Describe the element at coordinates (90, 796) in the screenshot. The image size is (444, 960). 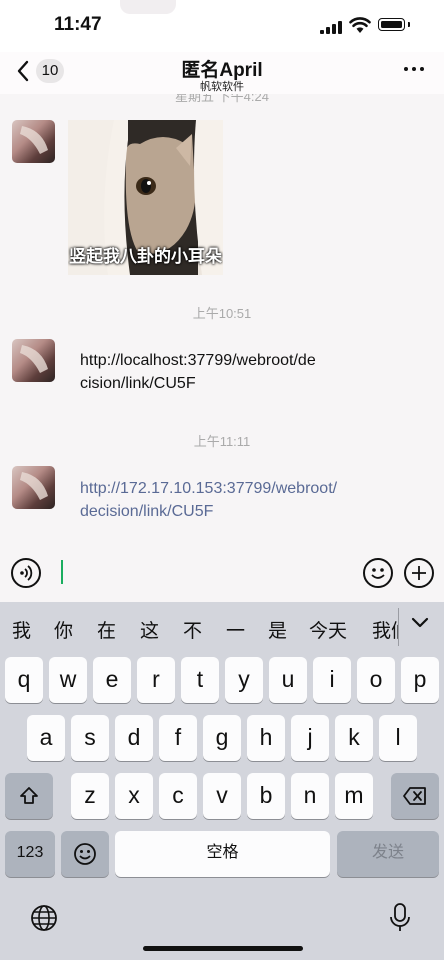
I see `key-z: z` at that location.